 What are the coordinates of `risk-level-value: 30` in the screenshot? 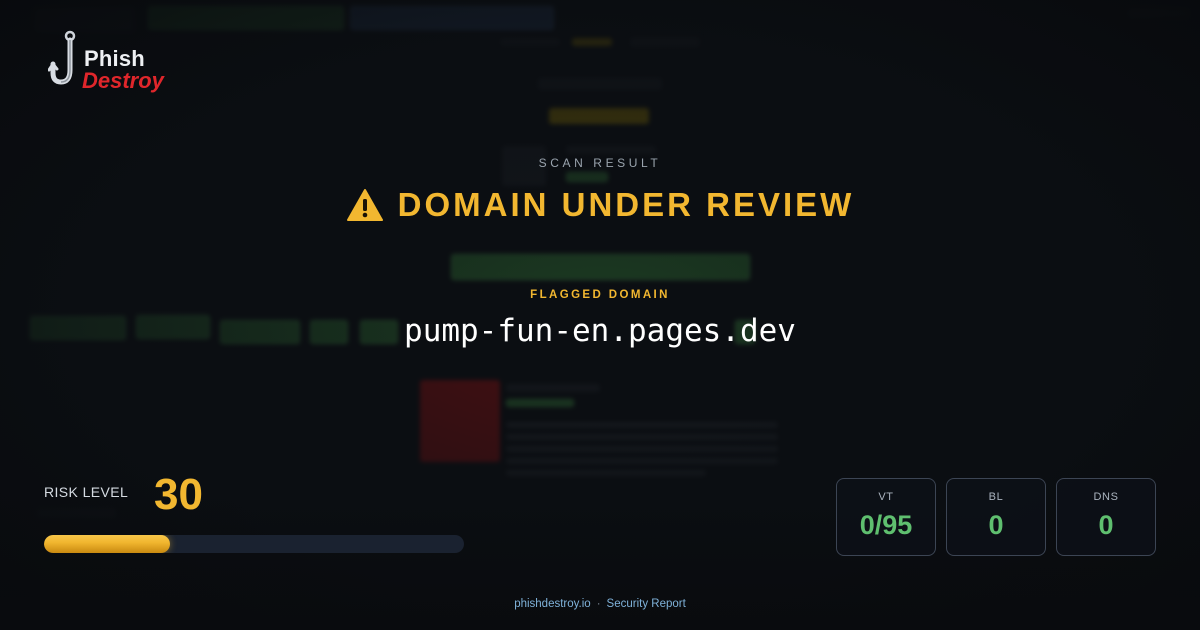 It's located at (178, 494).